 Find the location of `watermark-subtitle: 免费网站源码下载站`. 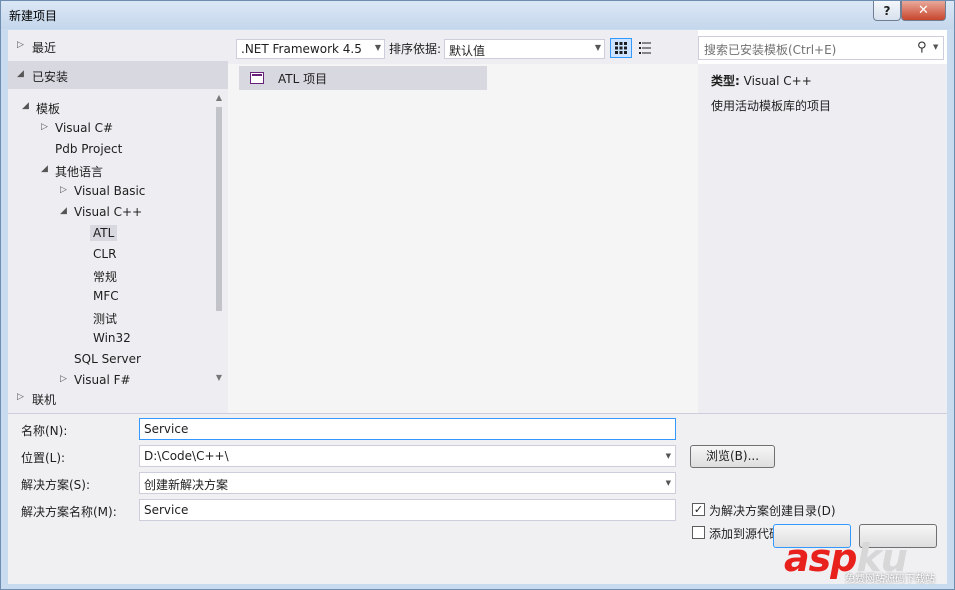

watermark-subtitle: 免费网站源码下载站 is located at coordinates (890, 579).